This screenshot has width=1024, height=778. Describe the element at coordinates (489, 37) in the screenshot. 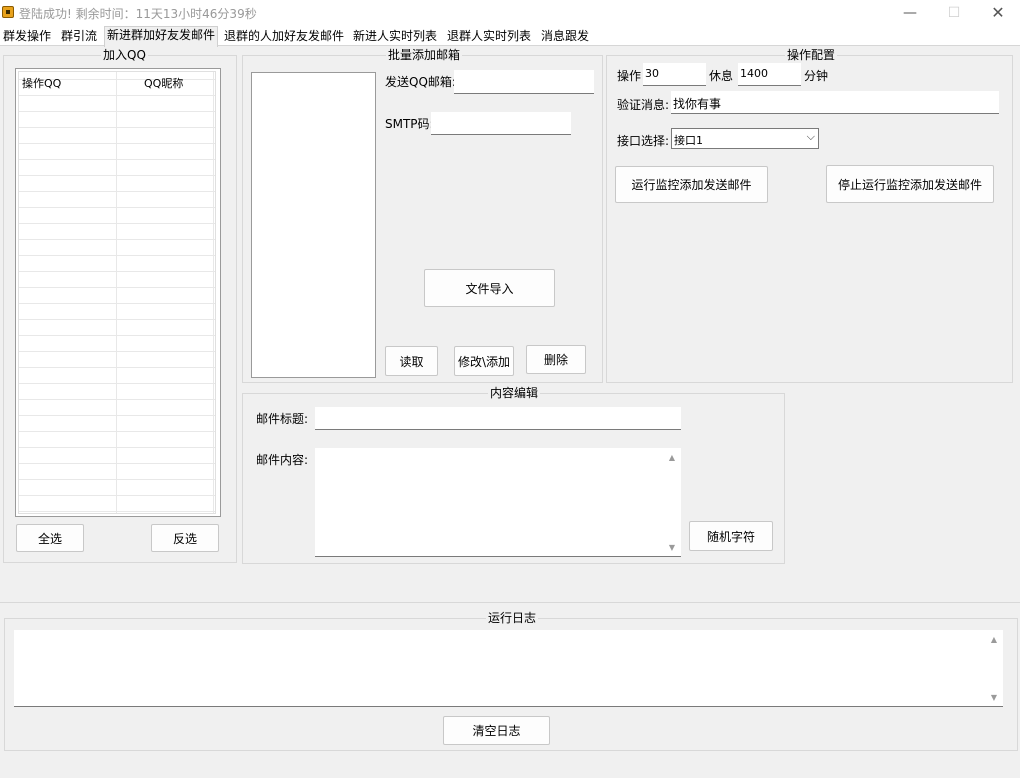

I see `tab-left-member-list: 退群人实时列表` at that location.